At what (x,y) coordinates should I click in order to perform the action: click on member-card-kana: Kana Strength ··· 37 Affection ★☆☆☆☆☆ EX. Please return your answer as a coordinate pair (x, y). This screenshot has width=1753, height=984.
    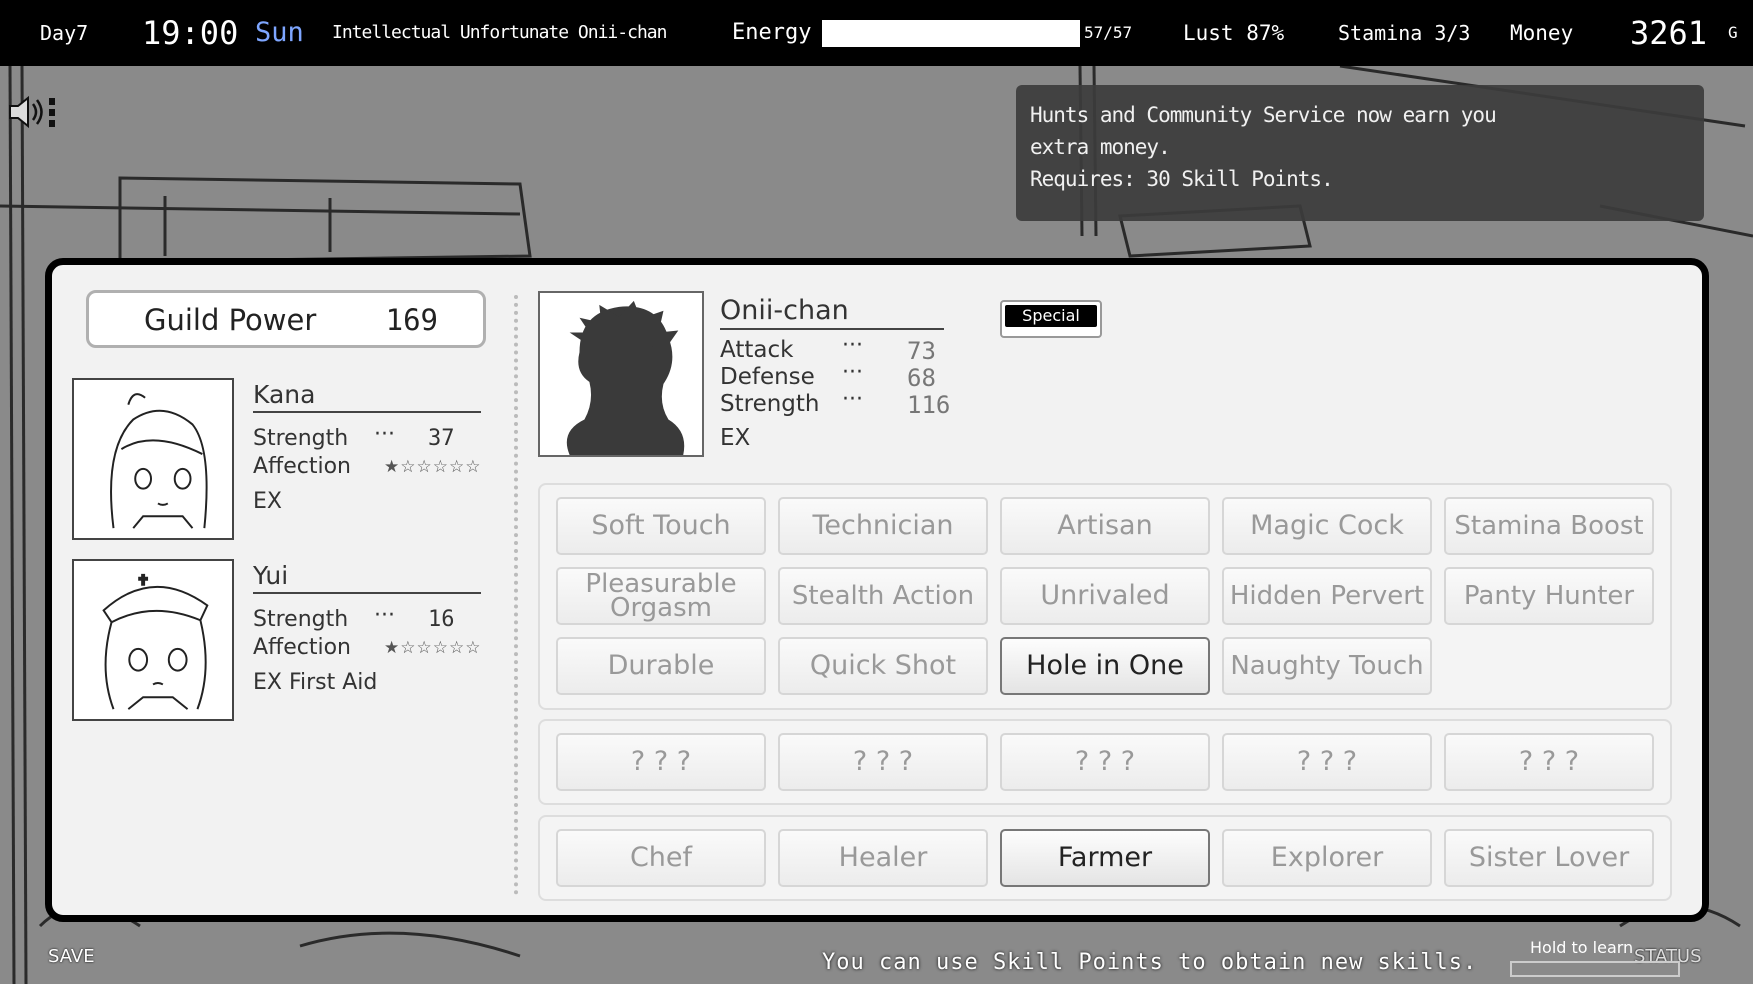
    Looking at the image, I should click on (276, 461).